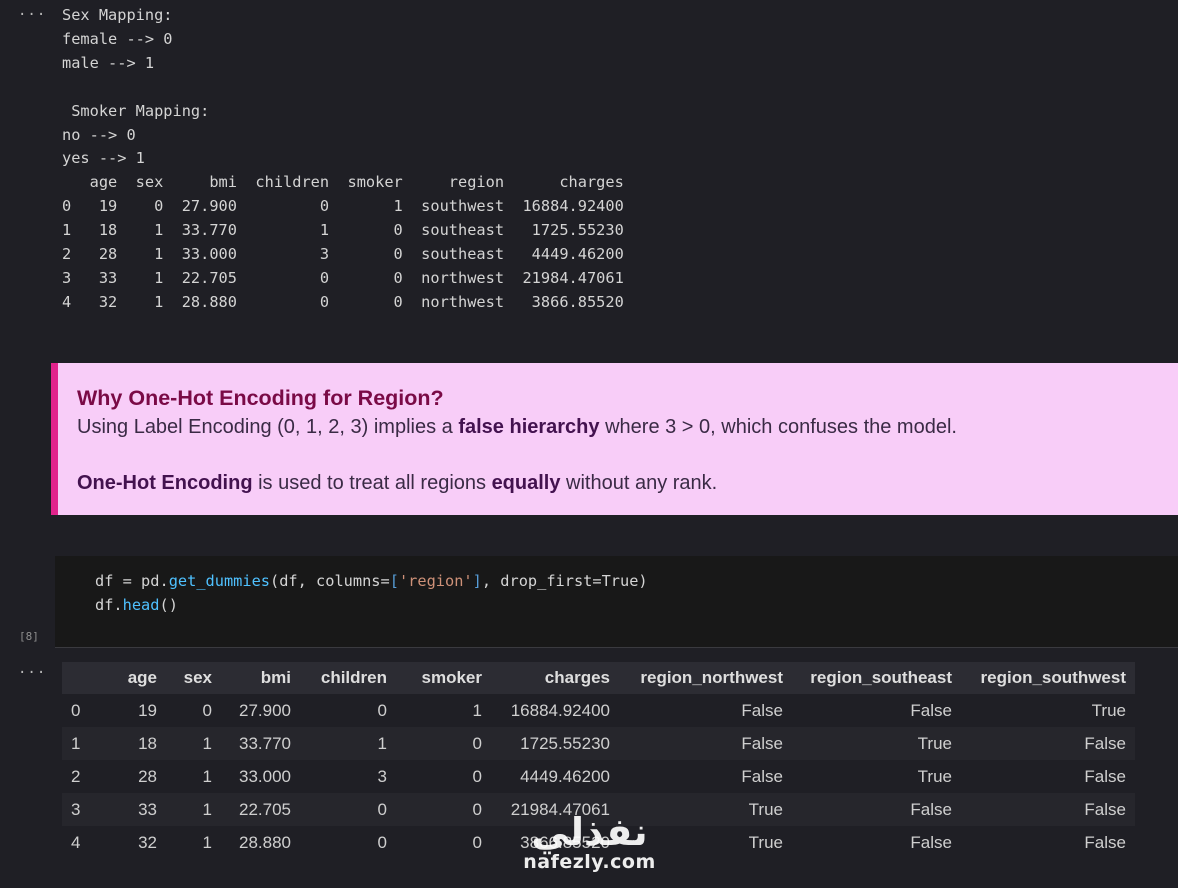 This screenshot has height=888, width=1178. I want to click on column-header: region_southwest, so click(1053, 677).